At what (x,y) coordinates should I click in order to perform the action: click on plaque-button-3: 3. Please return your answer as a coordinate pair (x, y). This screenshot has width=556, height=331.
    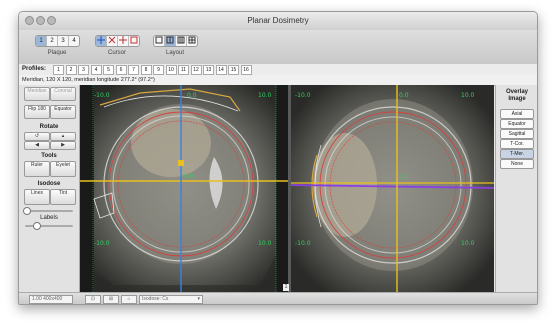
    Looking at the image, I should click on (63, 41).